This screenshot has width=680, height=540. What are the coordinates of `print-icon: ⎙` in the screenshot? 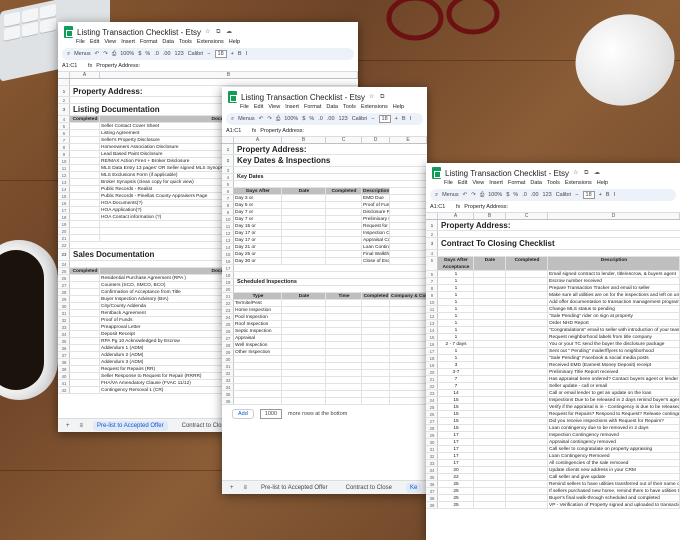 It's located at (114, 54).